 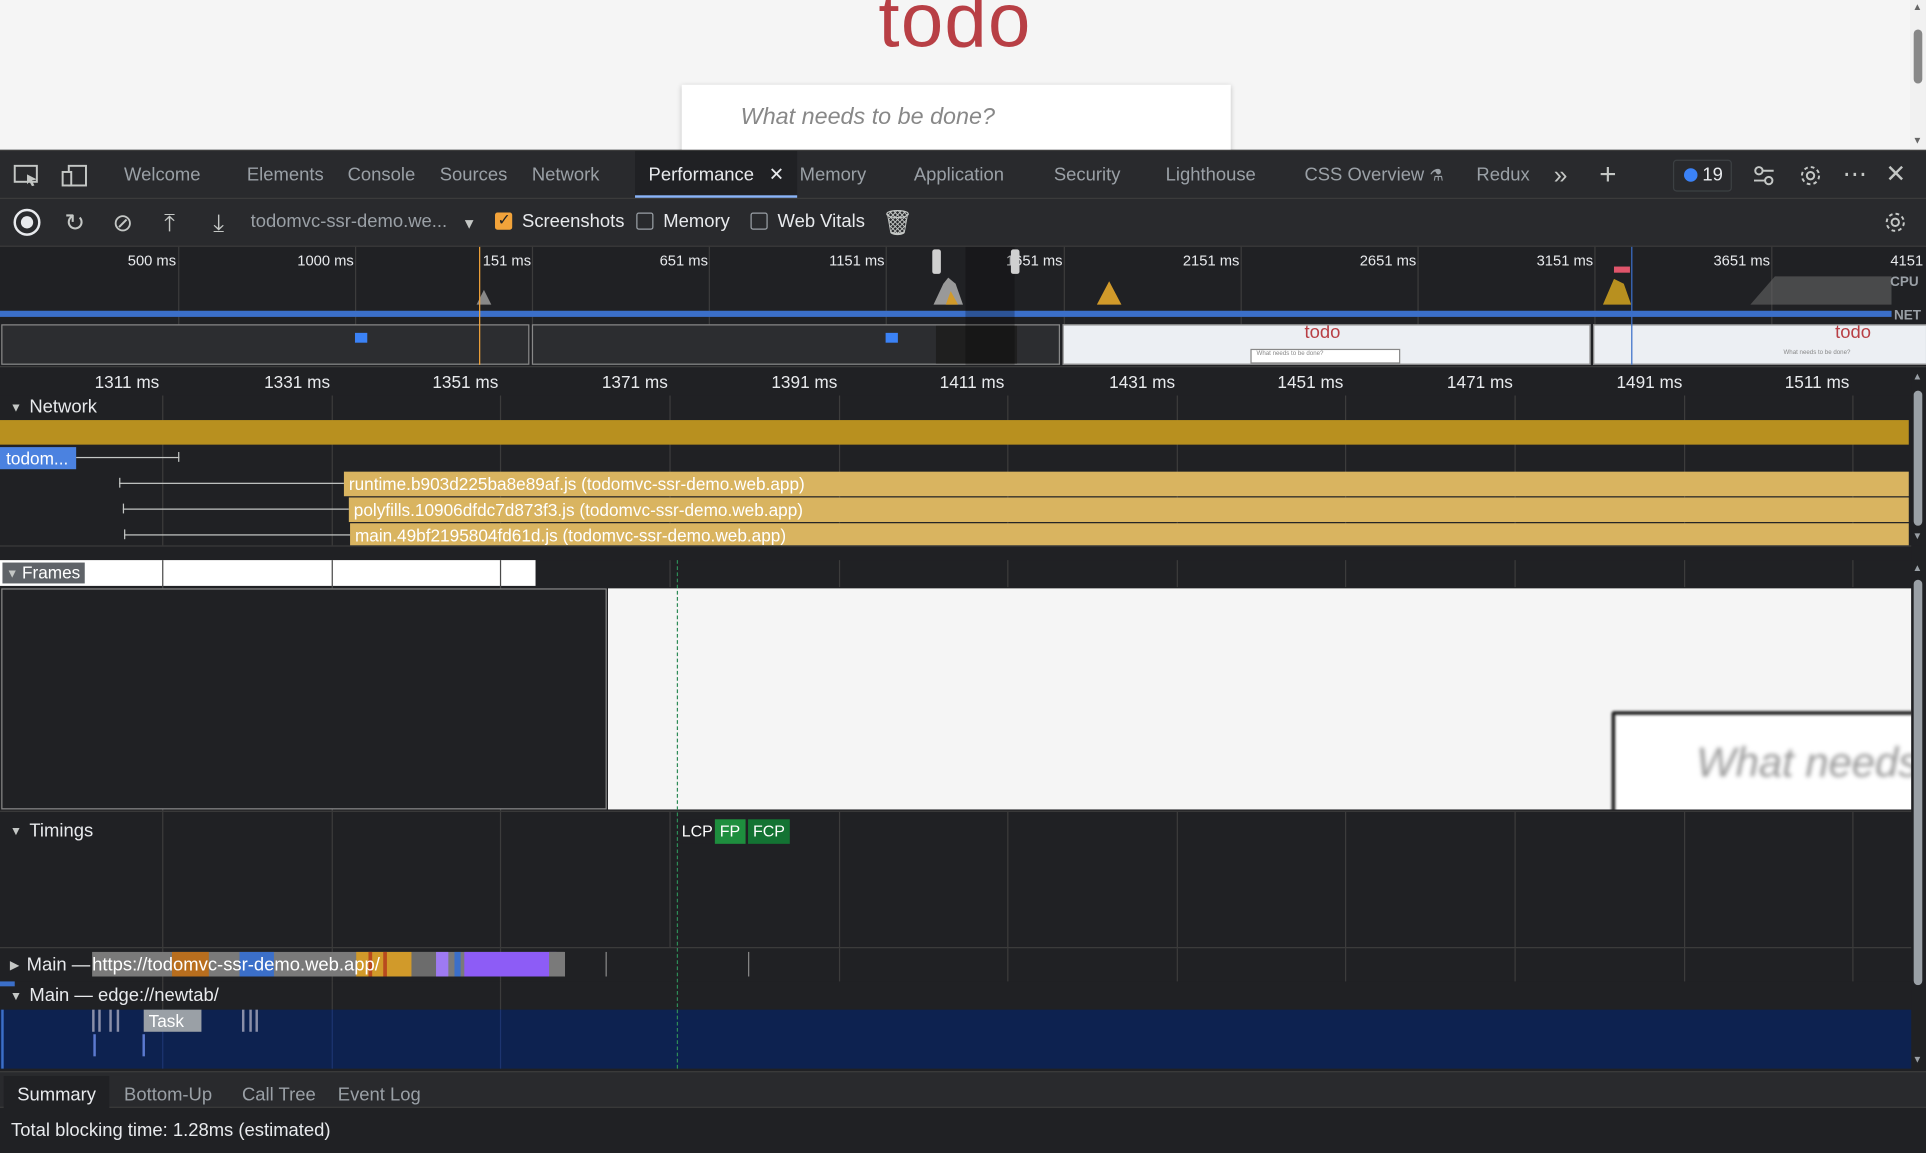 I want to click on timings-track: ▼ Timings LCP FP FCP, so click(x=956, y=879).